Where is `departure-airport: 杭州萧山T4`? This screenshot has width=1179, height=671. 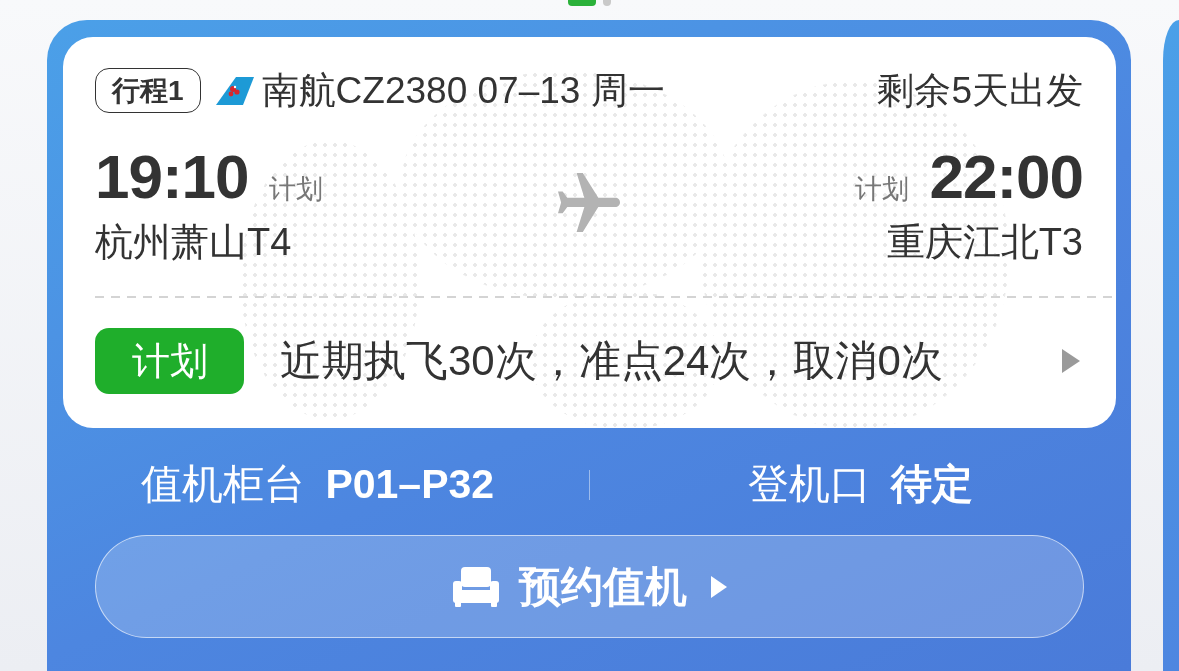
departure-airport: 杭州萧山T4 is located at coordinates (193, 242).